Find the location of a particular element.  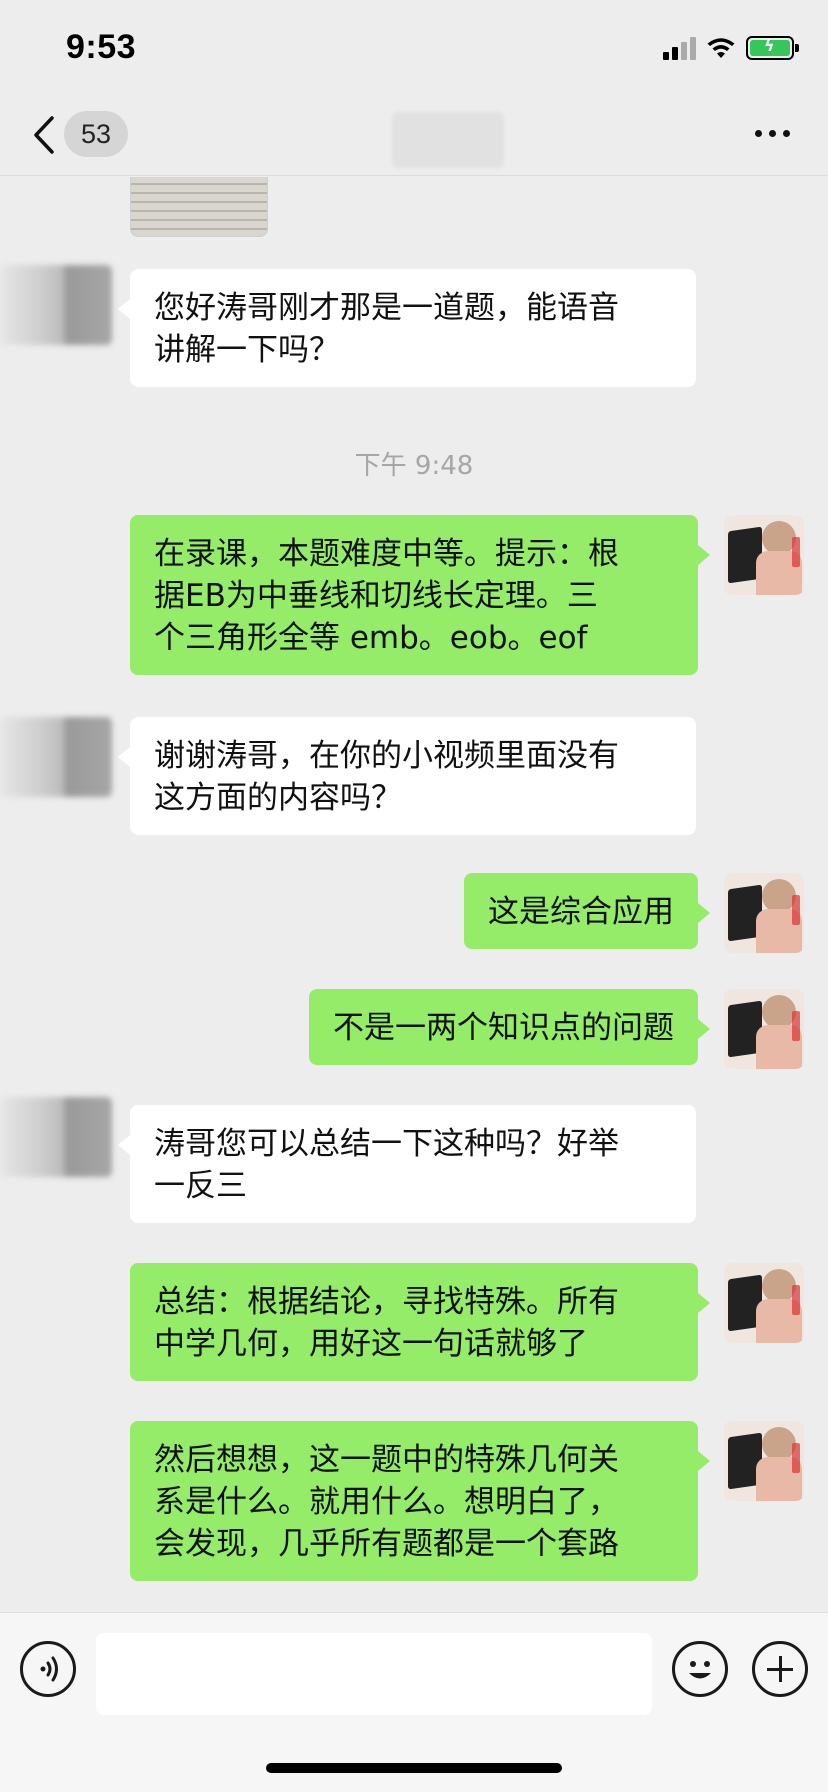

status-icons: ϟ is located at coordinates (731, 48).